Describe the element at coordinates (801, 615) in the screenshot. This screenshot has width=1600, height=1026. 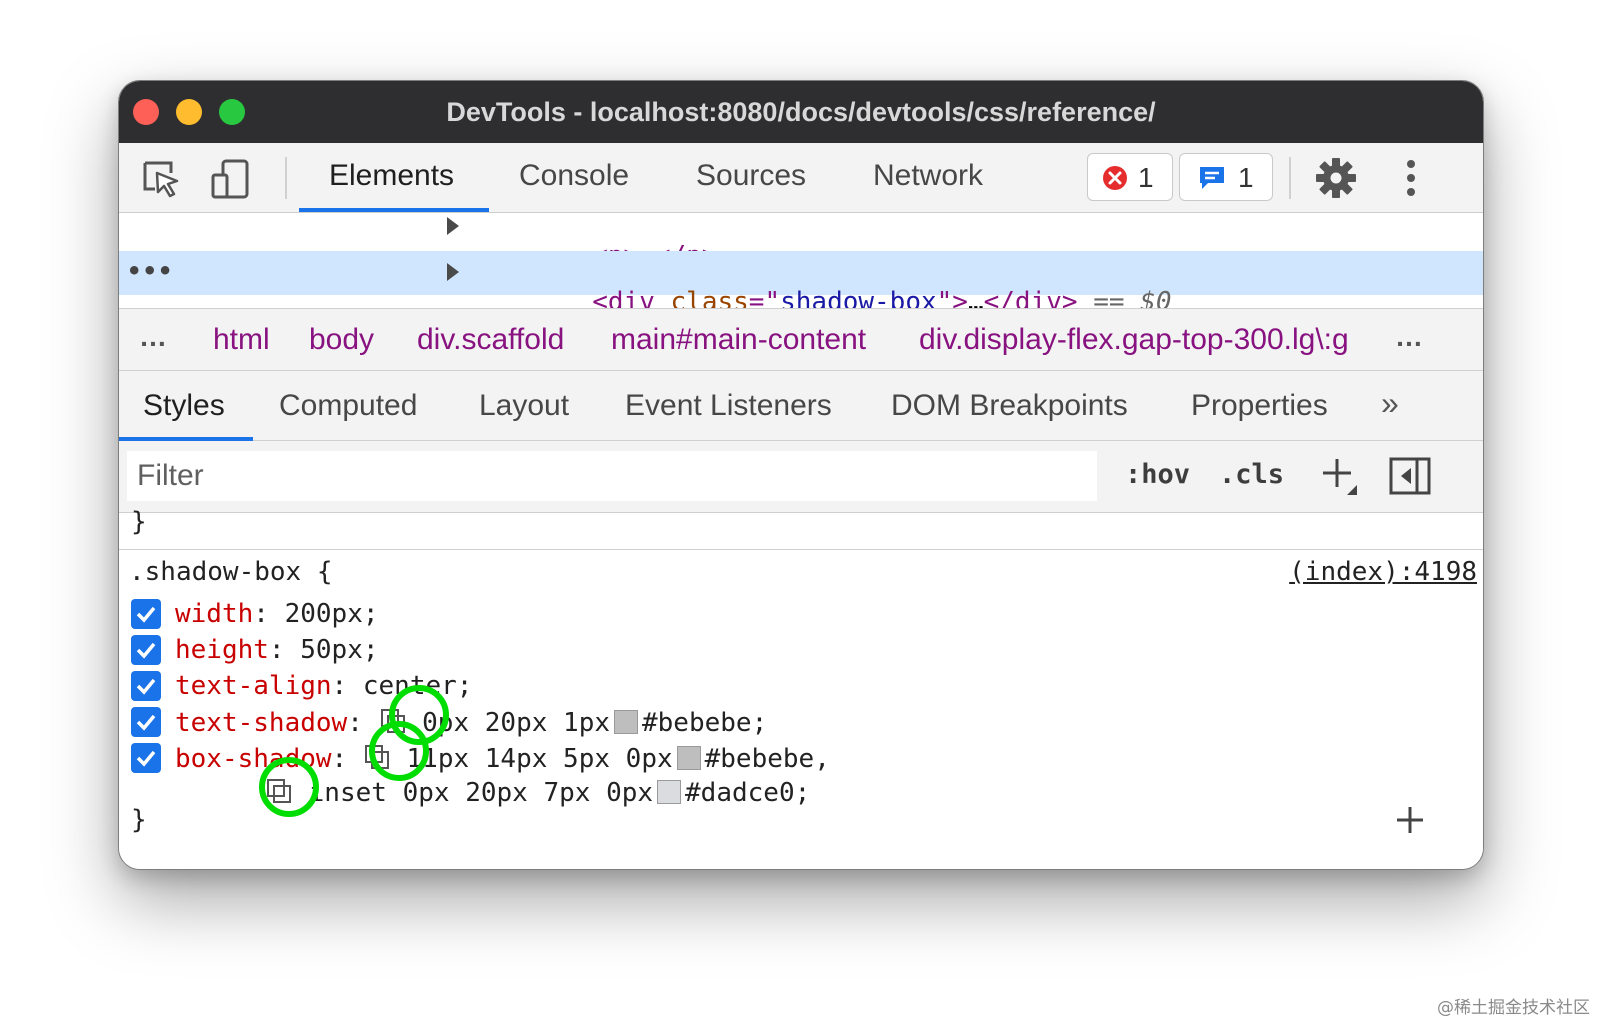
I see `declaration-width: width: 200px;` at that location.